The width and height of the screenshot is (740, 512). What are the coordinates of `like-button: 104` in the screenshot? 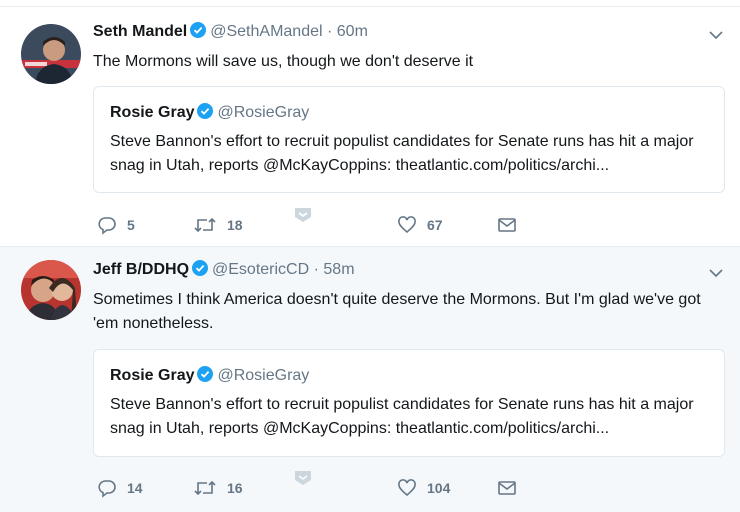 It's located at (423, 488).